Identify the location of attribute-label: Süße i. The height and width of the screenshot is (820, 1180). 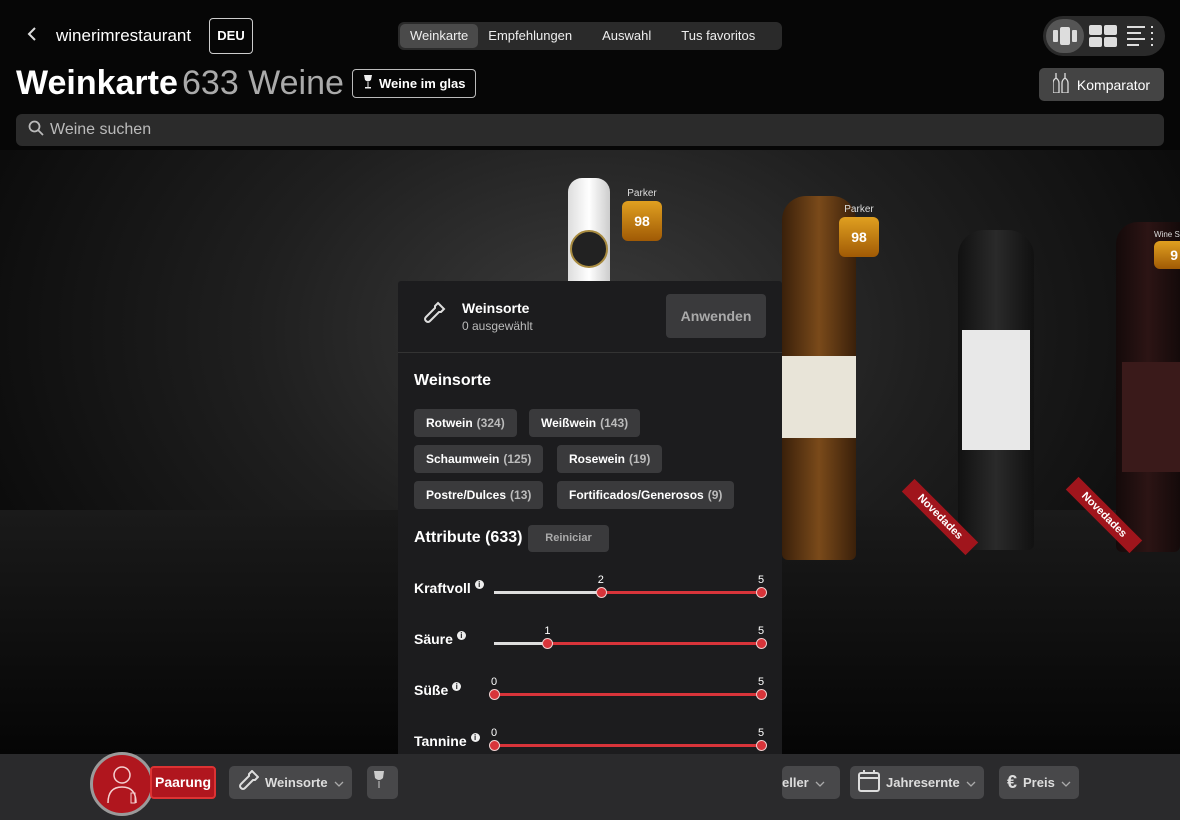
(438, 690).